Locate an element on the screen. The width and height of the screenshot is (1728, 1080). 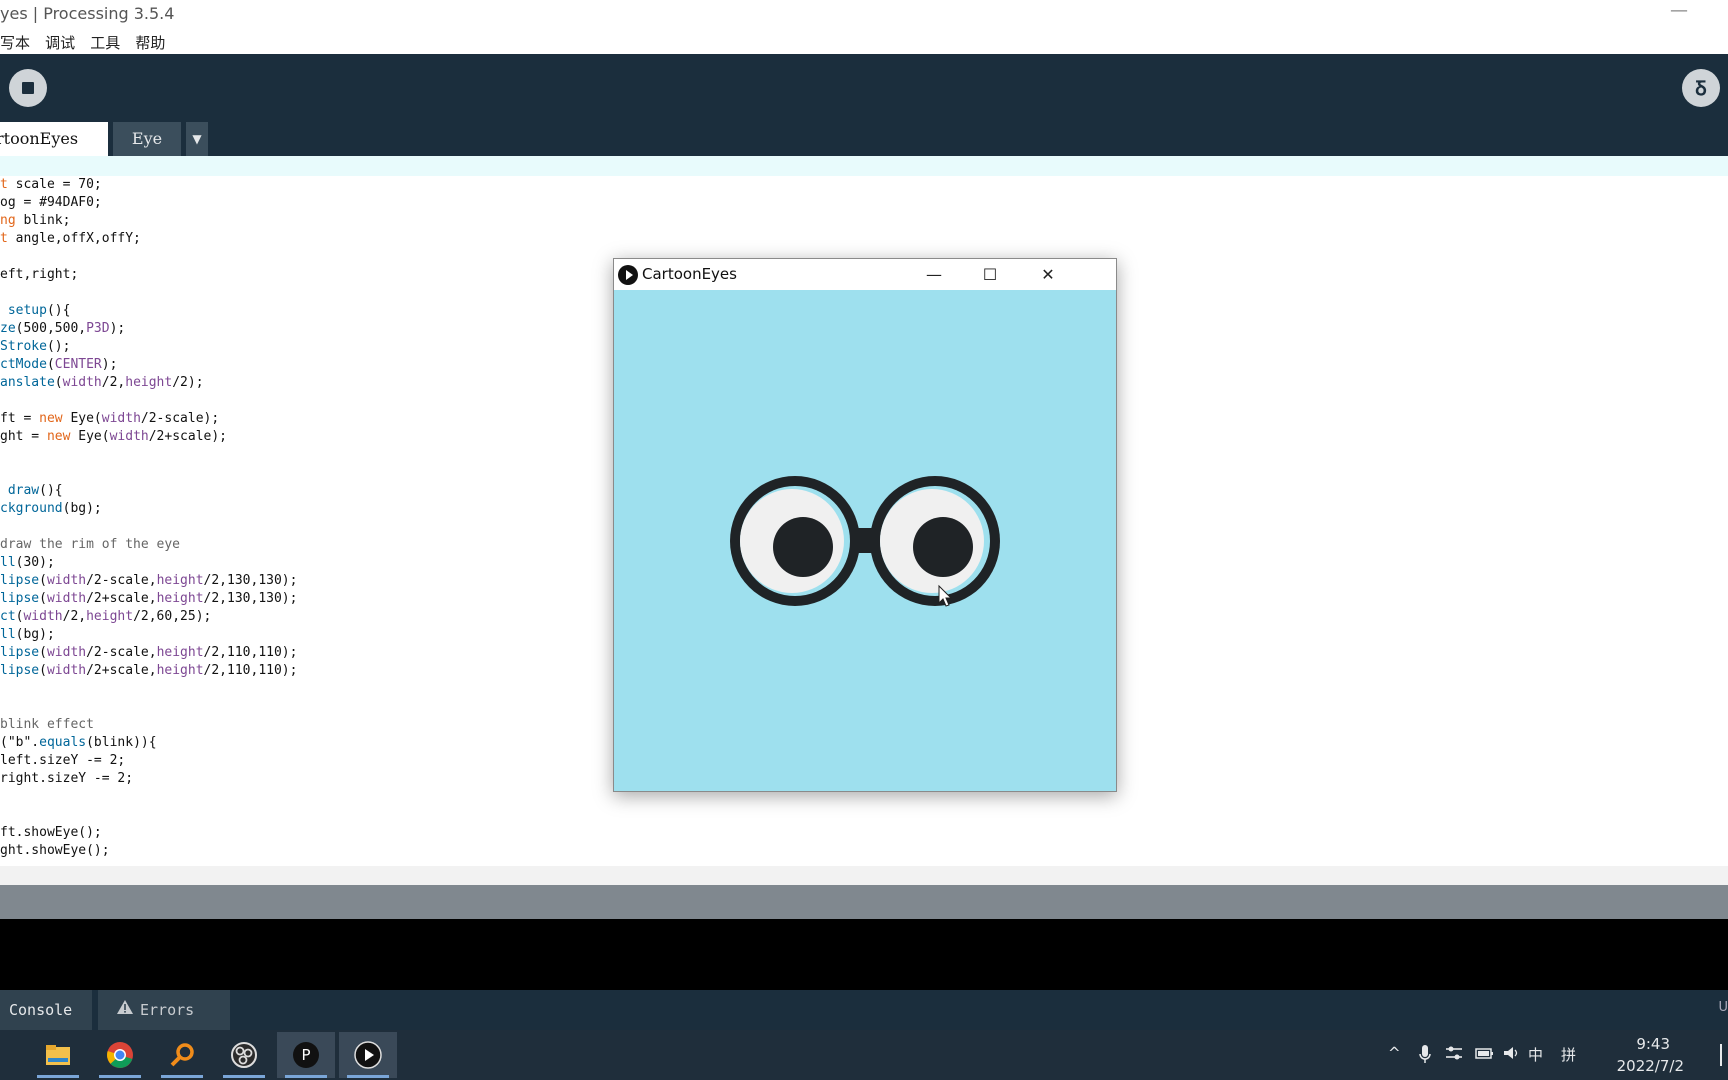
menu-debug: 调试 is located at coordinates (60, 42).